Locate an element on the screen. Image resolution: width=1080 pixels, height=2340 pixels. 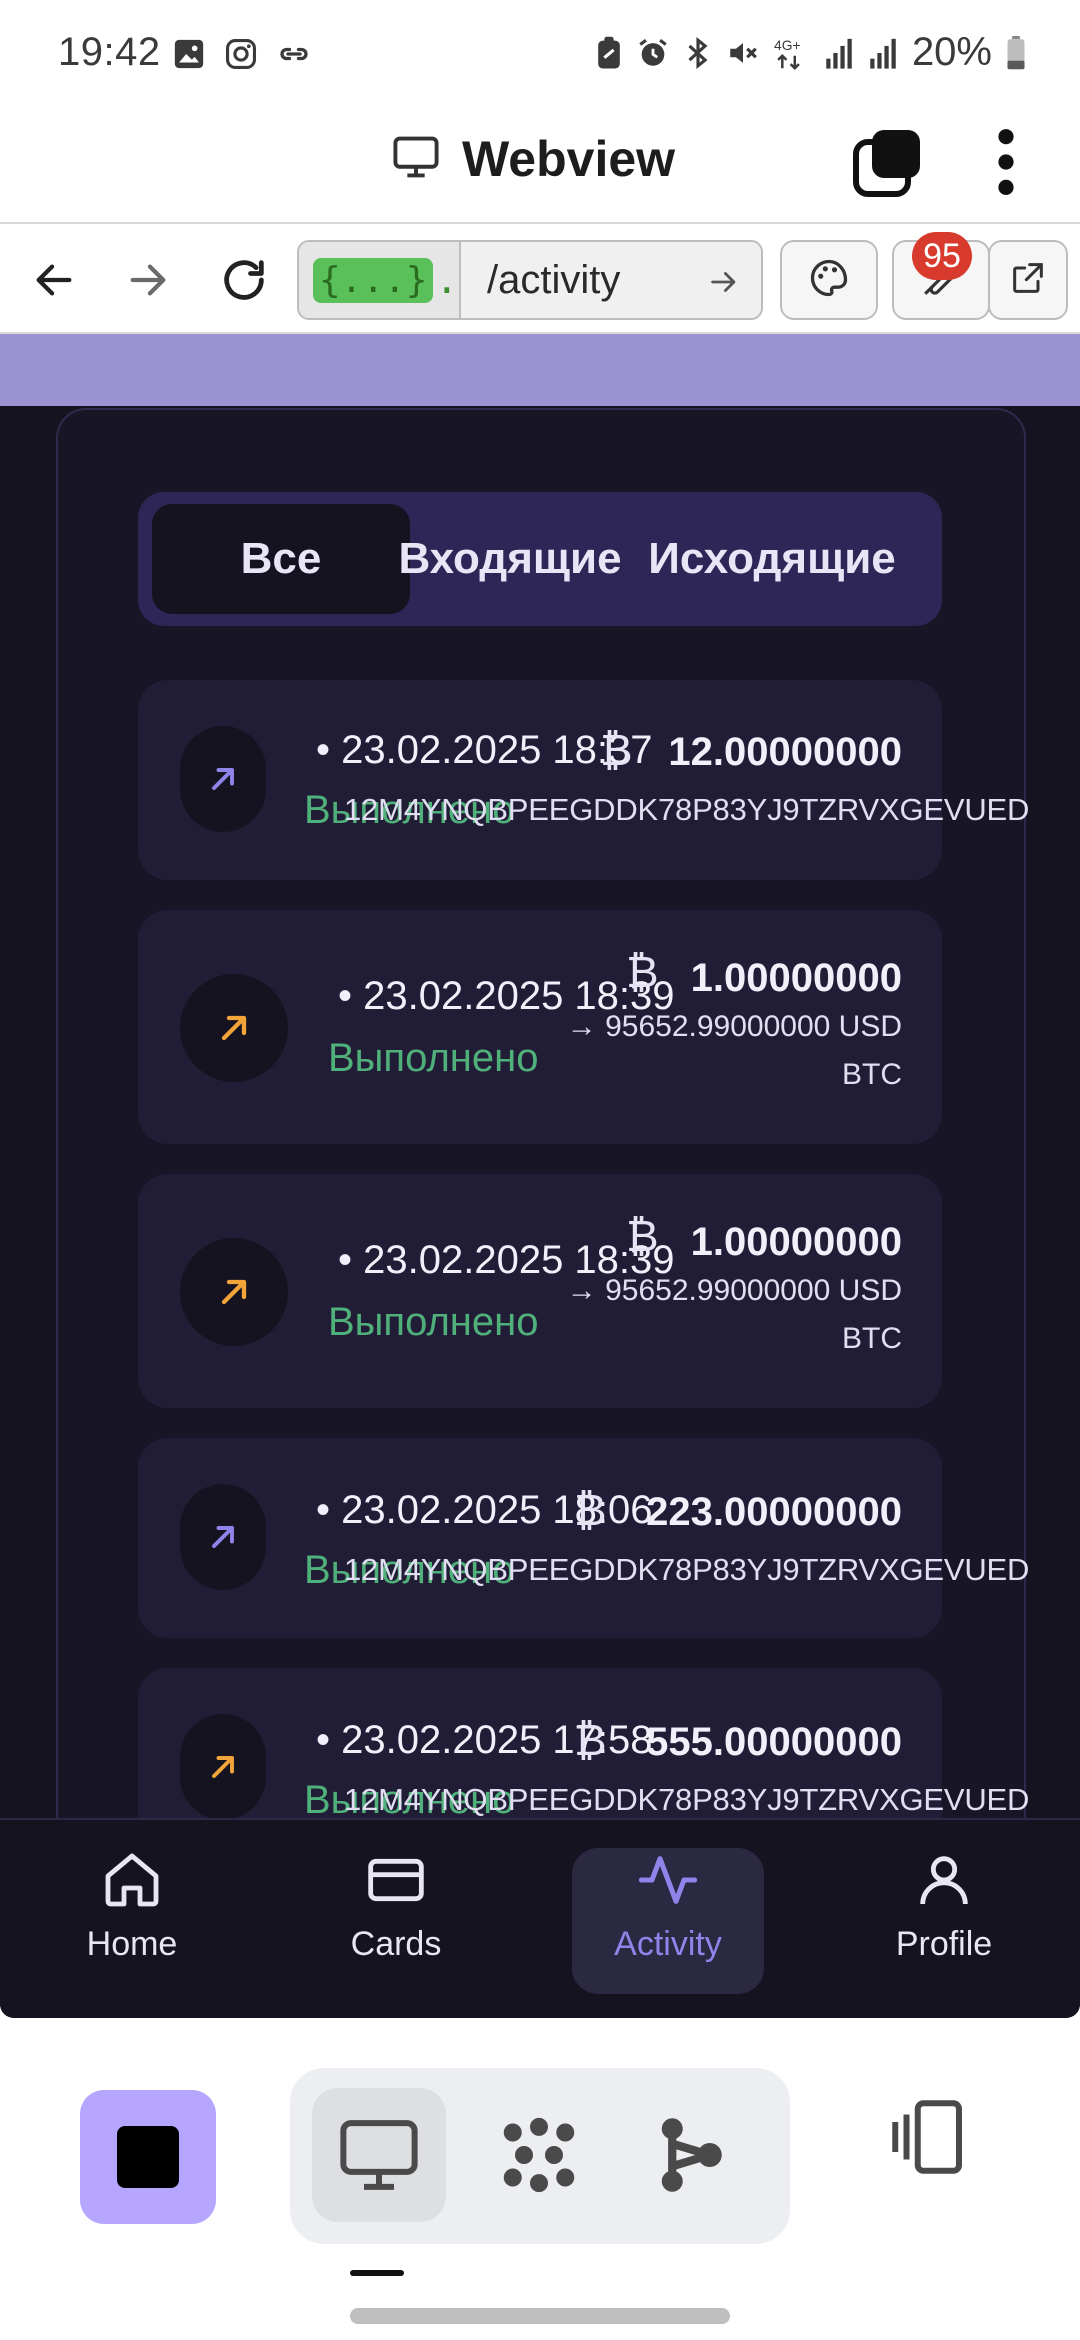
url-domain: .rep is located at coordinates (447, 280).